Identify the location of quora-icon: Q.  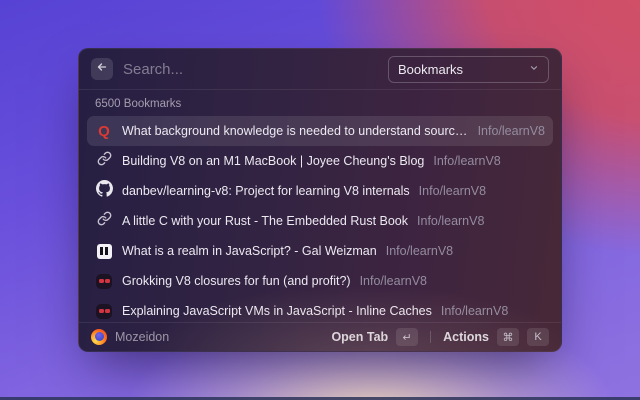
(104, 131).